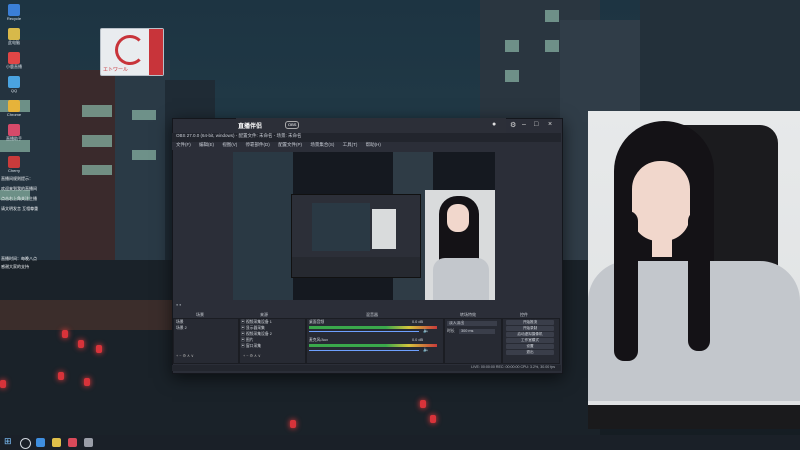  What do you see at coordinates (183, 144) in the screenshot?
I see `menu-file: 文件(F)` at bounding box center [183, 144].